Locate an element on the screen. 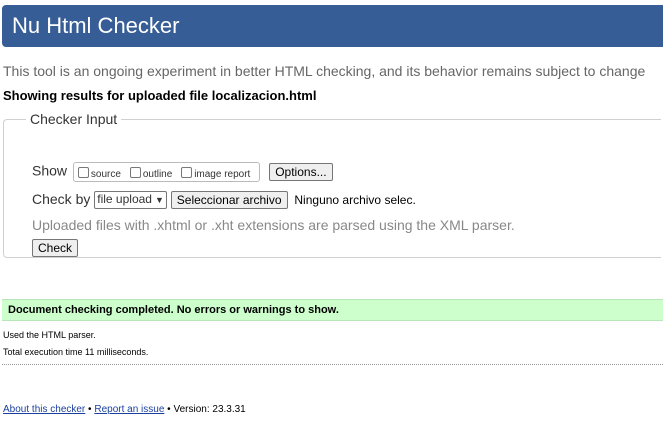 This screenshot has height=428, width=663. source-label: source is located at coordinates (105, 174).